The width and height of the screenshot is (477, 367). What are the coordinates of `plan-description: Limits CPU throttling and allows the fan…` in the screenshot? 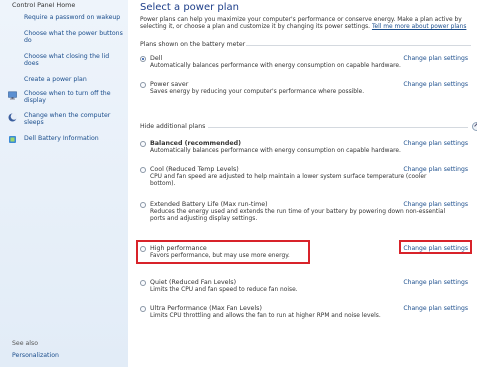 It's located at (265, 316).